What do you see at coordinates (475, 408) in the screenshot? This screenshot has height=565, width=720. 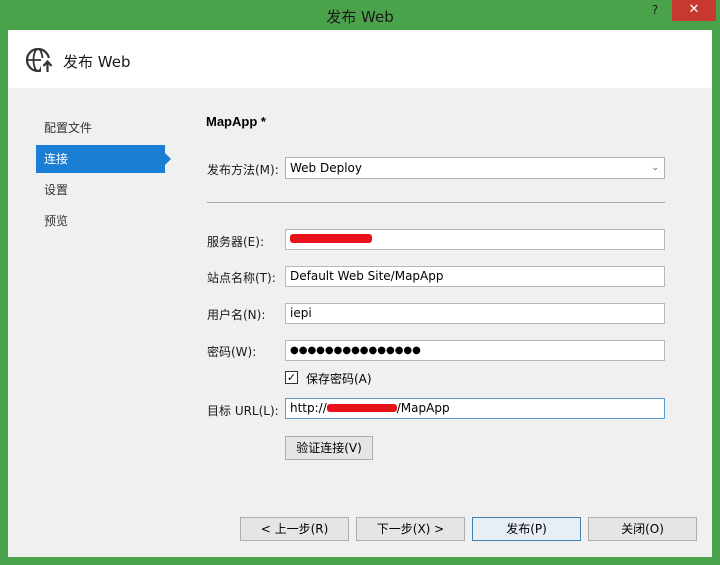 I see `target-url-field: http:// /MapApp` at bounding box center [475, 408].